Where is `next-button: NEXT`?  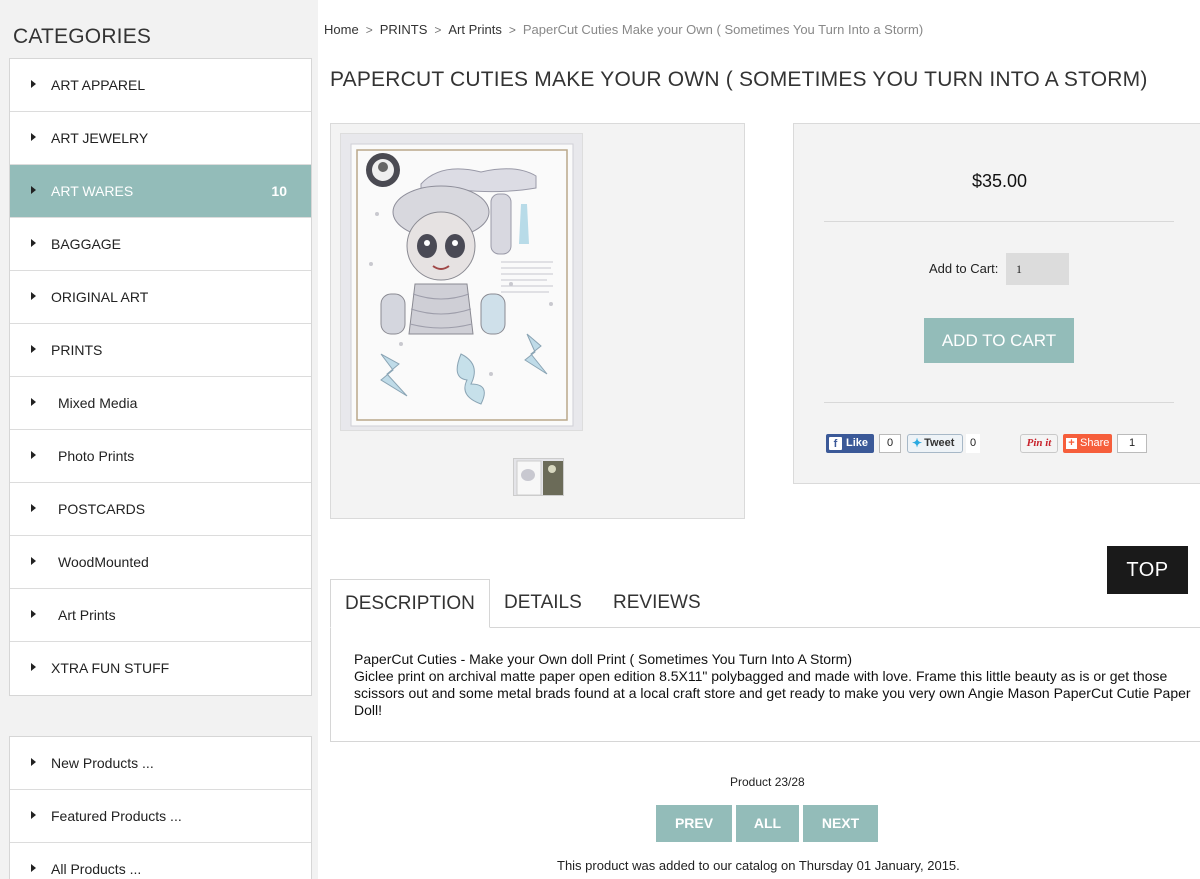
next-button: NEXT is located at coordinates (840, 823).